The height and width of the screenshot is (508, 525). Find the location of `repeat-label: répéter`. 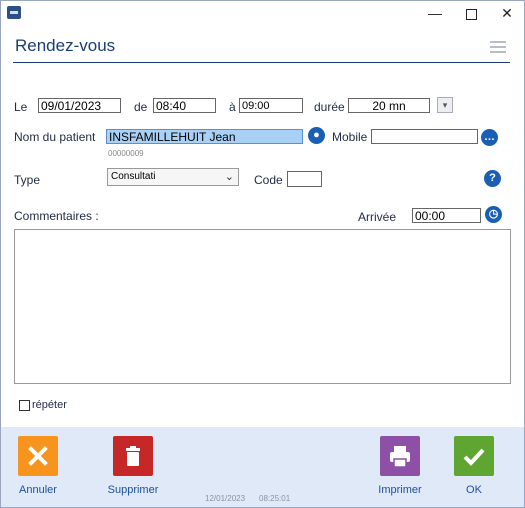

repeat-label: répéter is located at coordinates (49, 405).